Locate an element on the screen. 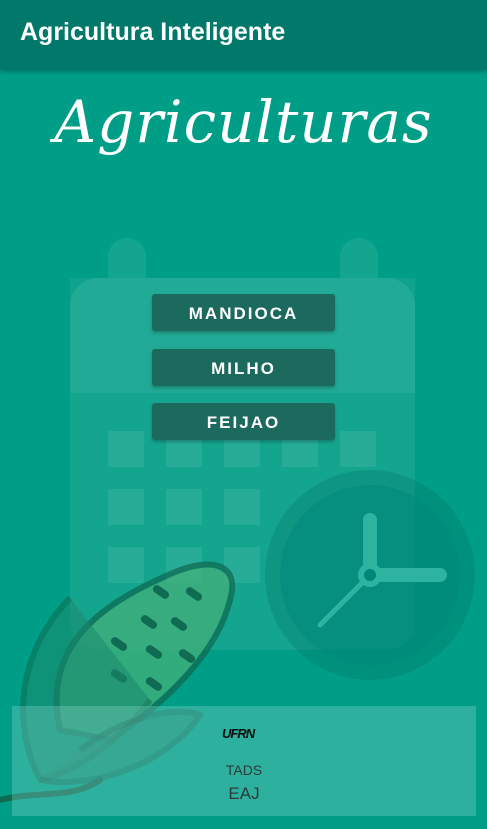 The width and height of the screenshot is (487, 829). ufrn-logo: UFRN is located at coordinates (238, 733).